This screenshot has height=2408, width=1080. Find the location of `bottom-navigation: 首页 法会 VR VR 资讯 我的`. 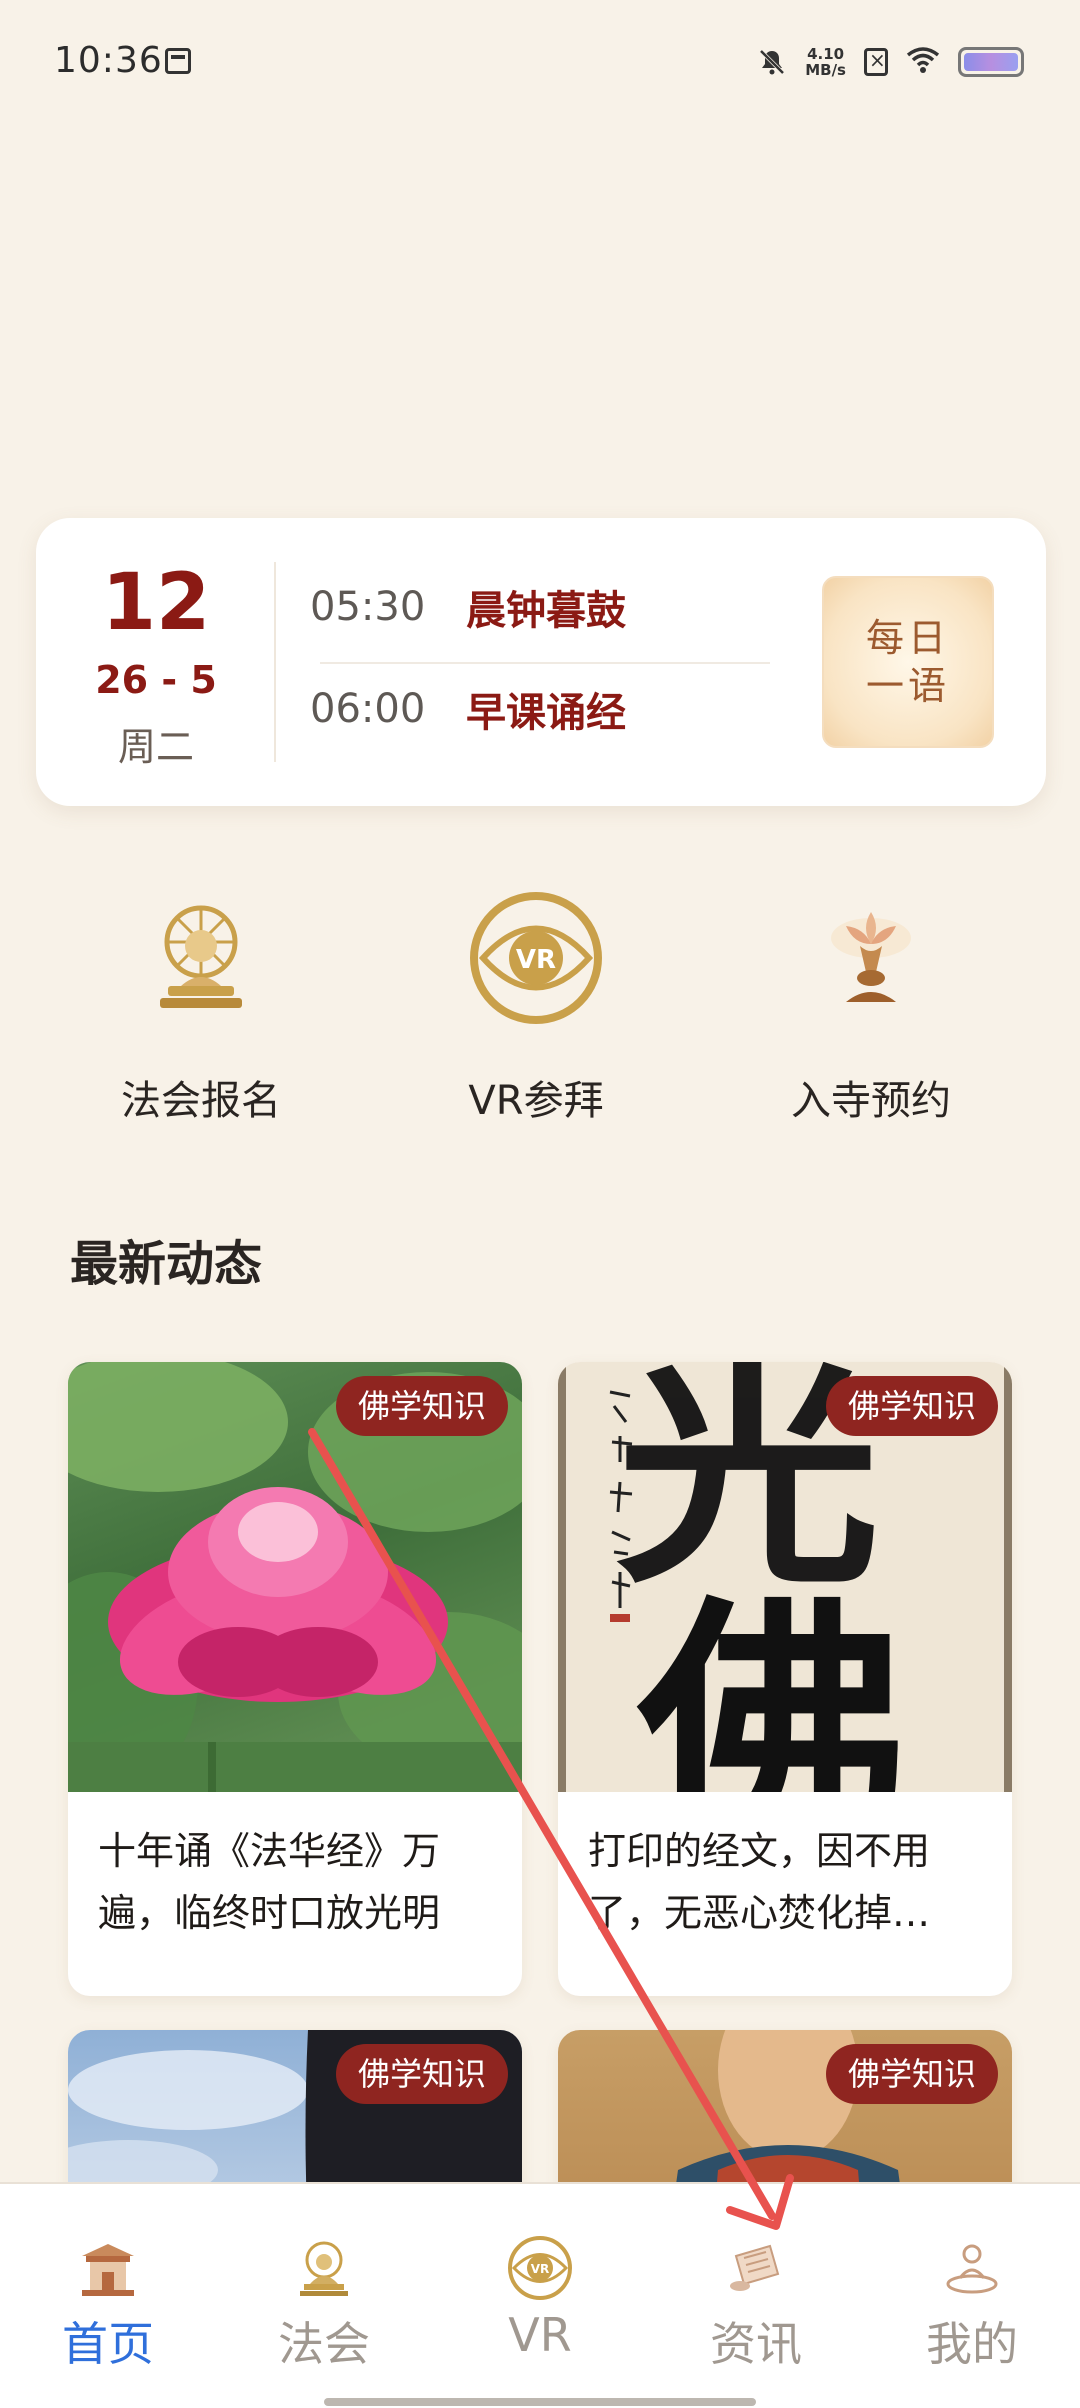

bottom-navigation: 首页 法会 VR VR 资讯 我的 is located at coordinates (540, 2295).